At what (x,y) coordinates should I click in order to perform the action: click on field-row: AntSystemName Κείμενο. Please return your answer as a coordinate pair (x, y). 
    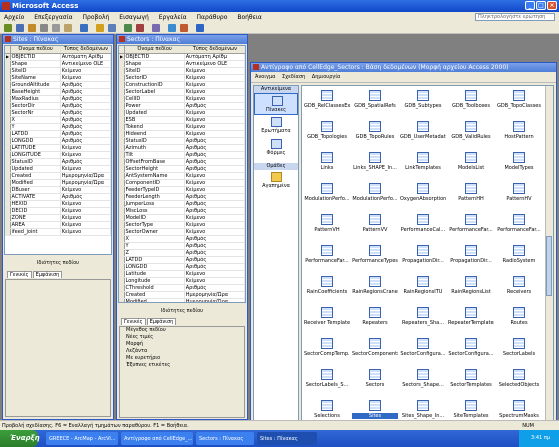
    Looking at the image, I should click on (182, 176).